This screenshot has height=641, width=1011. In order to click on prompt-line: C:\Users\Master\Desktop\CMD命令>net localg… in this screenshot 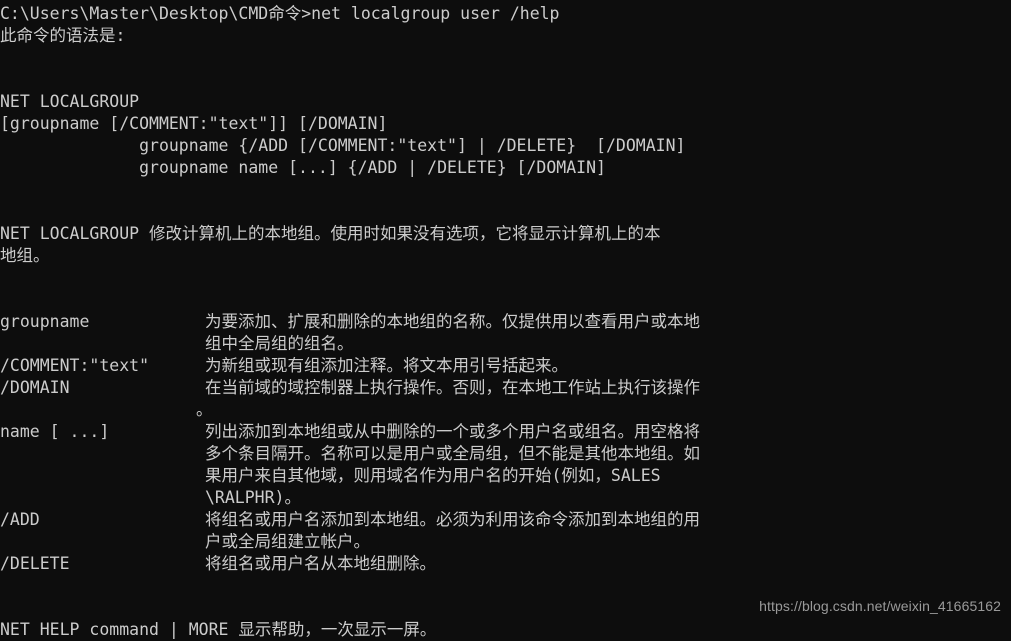, I will do `click(280, 13)`.